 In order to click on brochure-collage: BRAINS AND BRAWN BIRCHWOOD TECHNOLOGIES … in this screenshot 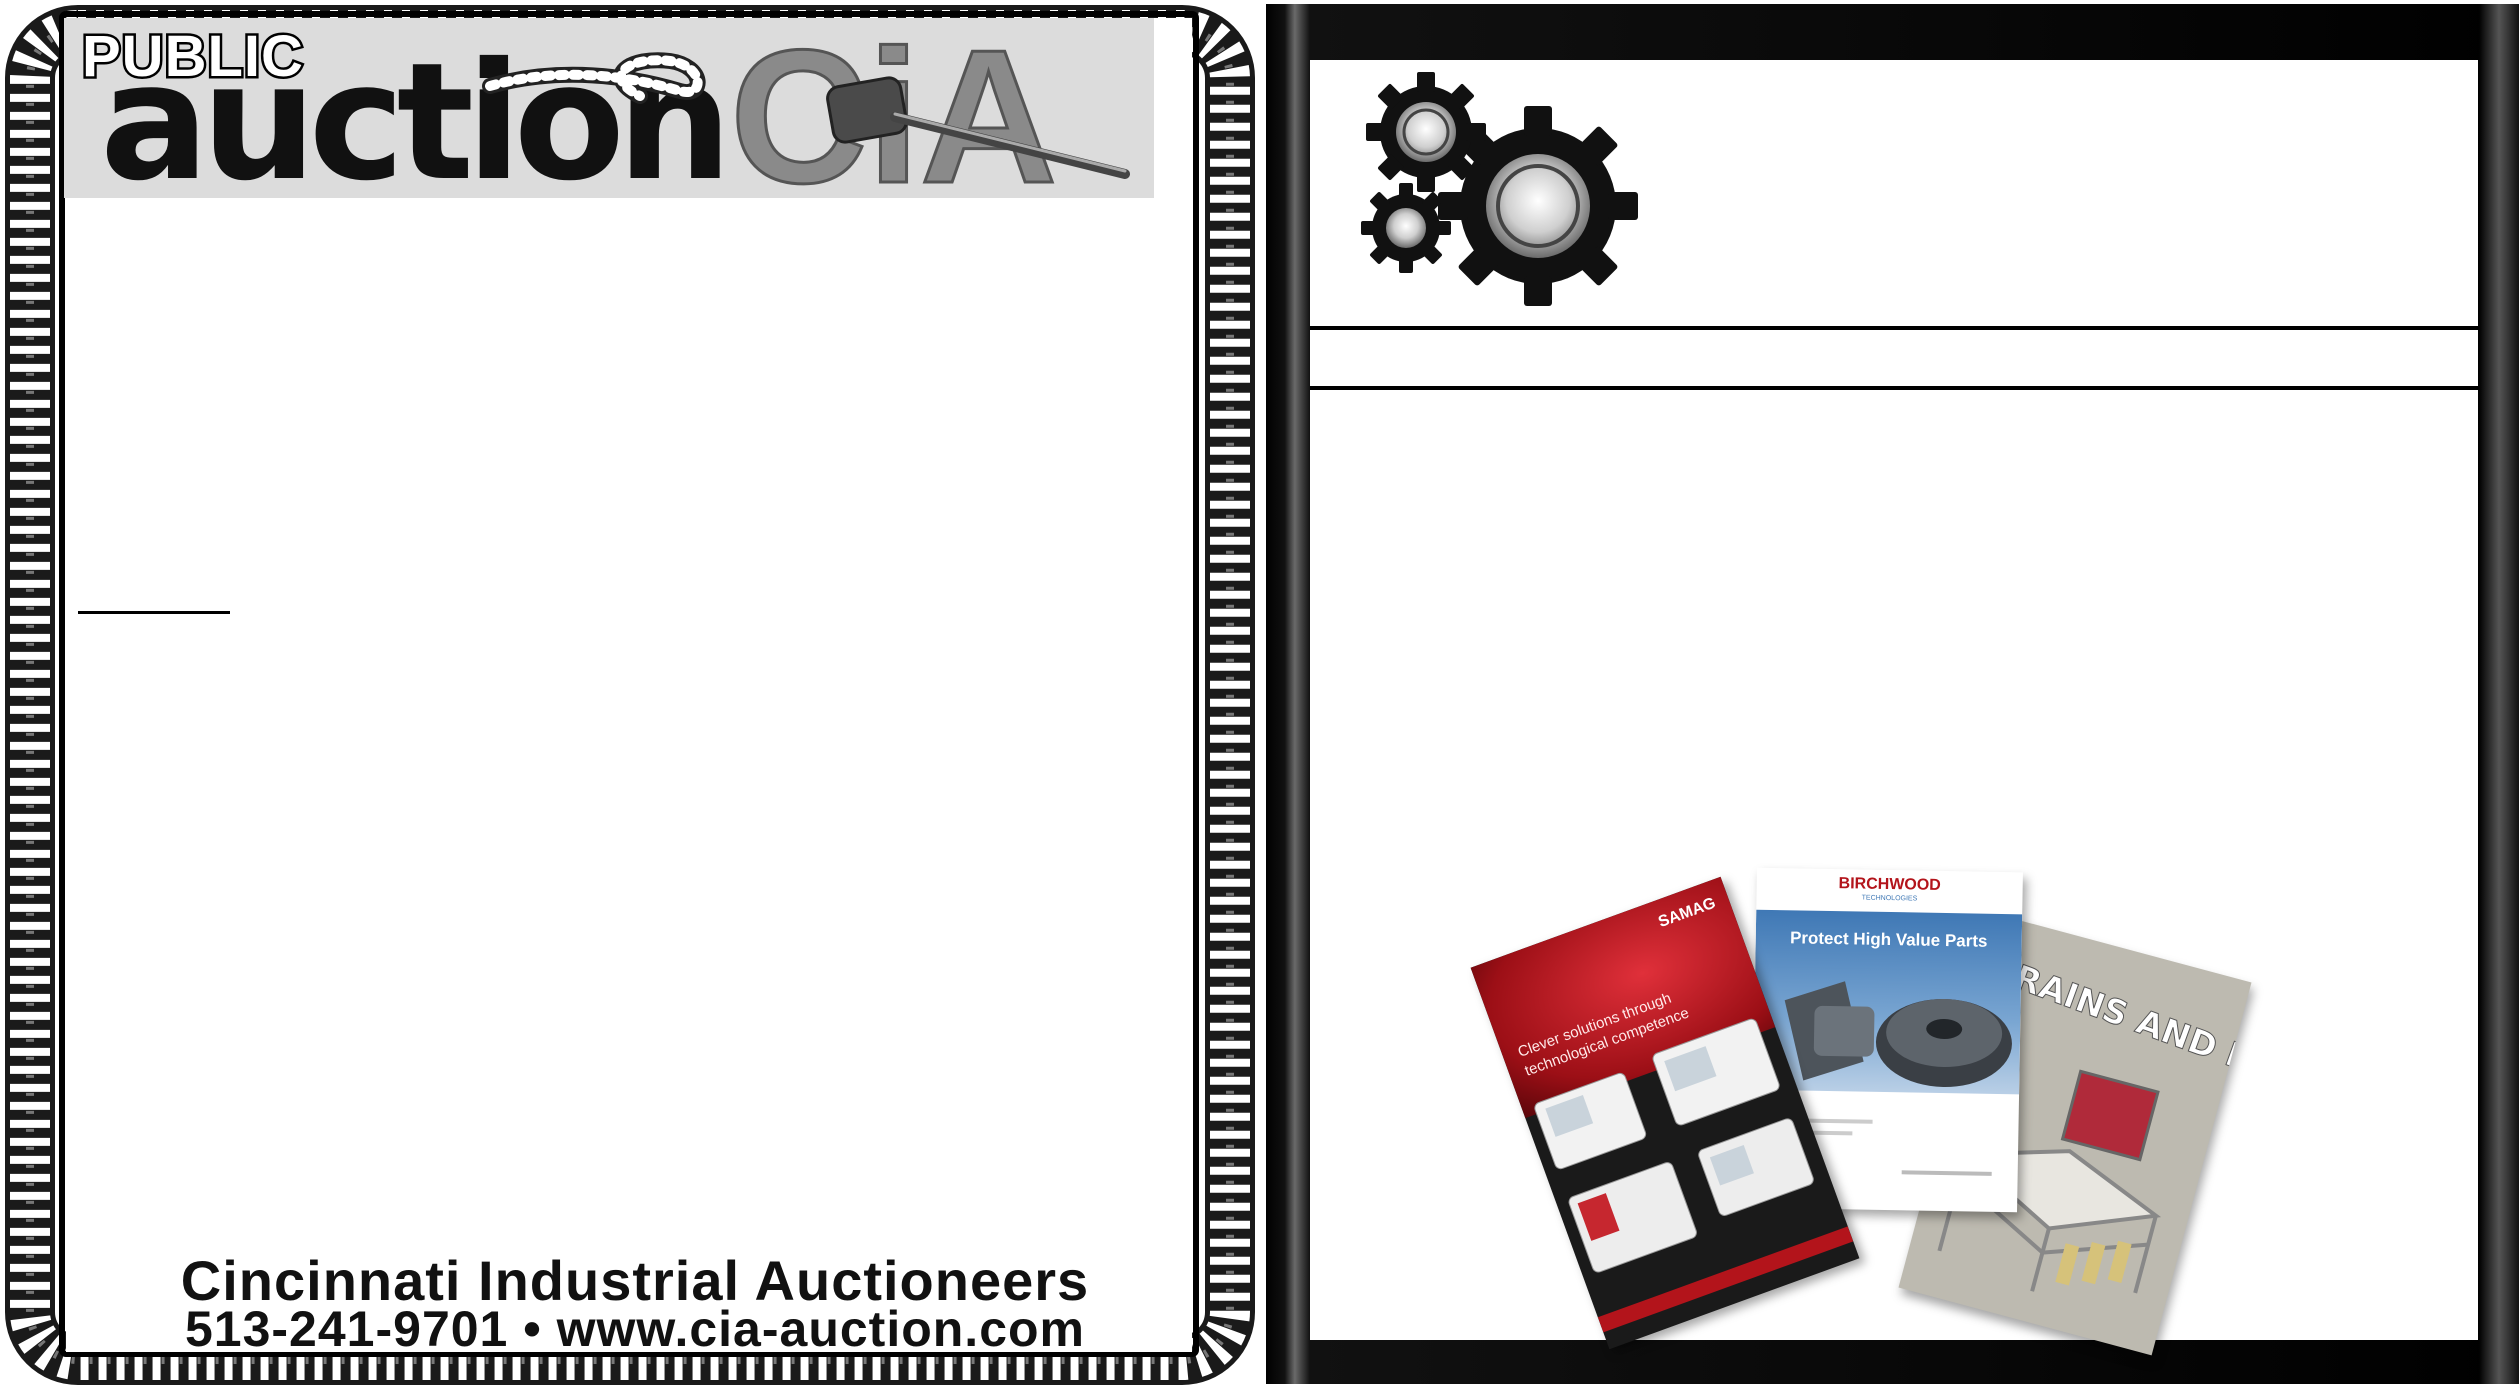, I will do `click(1902, 1111)`.